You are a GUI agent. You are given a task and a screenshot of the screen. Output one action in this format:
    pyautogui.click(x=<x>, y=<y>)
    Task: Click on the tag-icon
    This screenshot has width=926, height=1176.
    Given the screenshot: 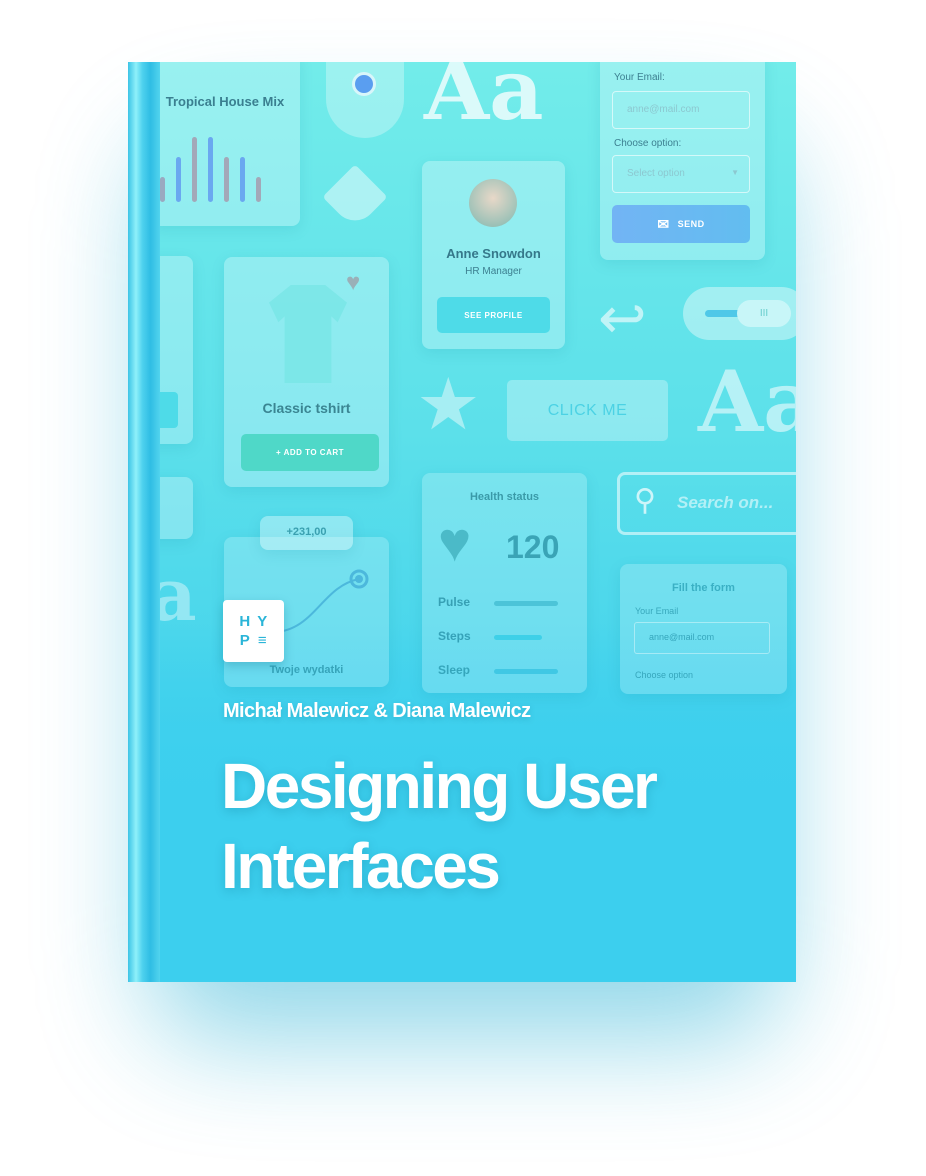 What is the action you would take?
    pyautogui.click(x=355, y=197)
    